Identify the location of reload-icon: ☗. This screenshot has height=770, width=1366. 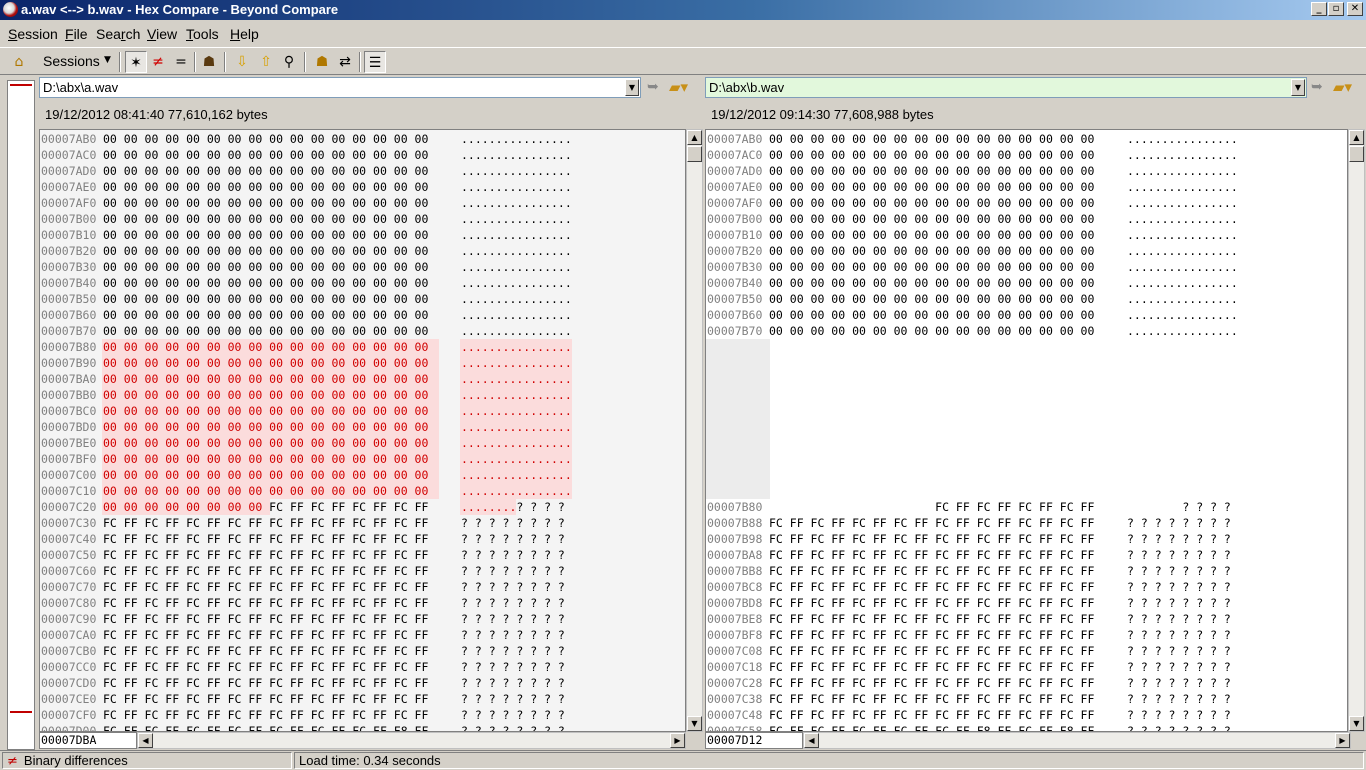
(322, 62).